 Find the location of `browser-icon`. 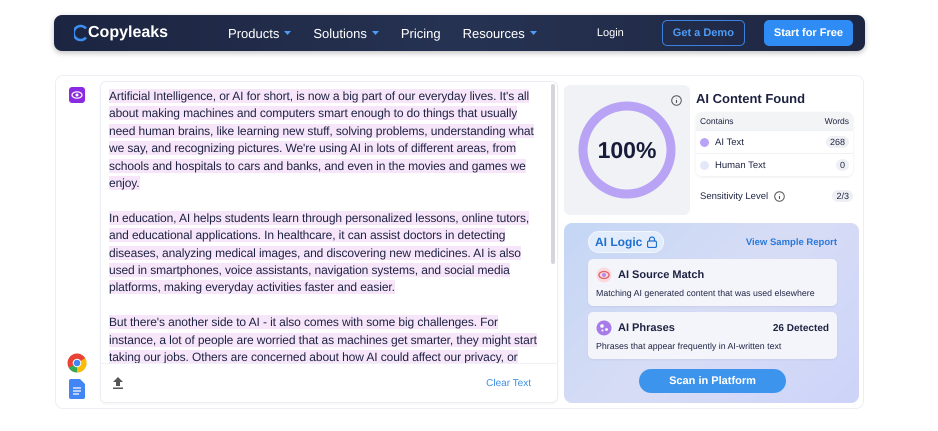

browser-icon is located at coordinates (77, 363).